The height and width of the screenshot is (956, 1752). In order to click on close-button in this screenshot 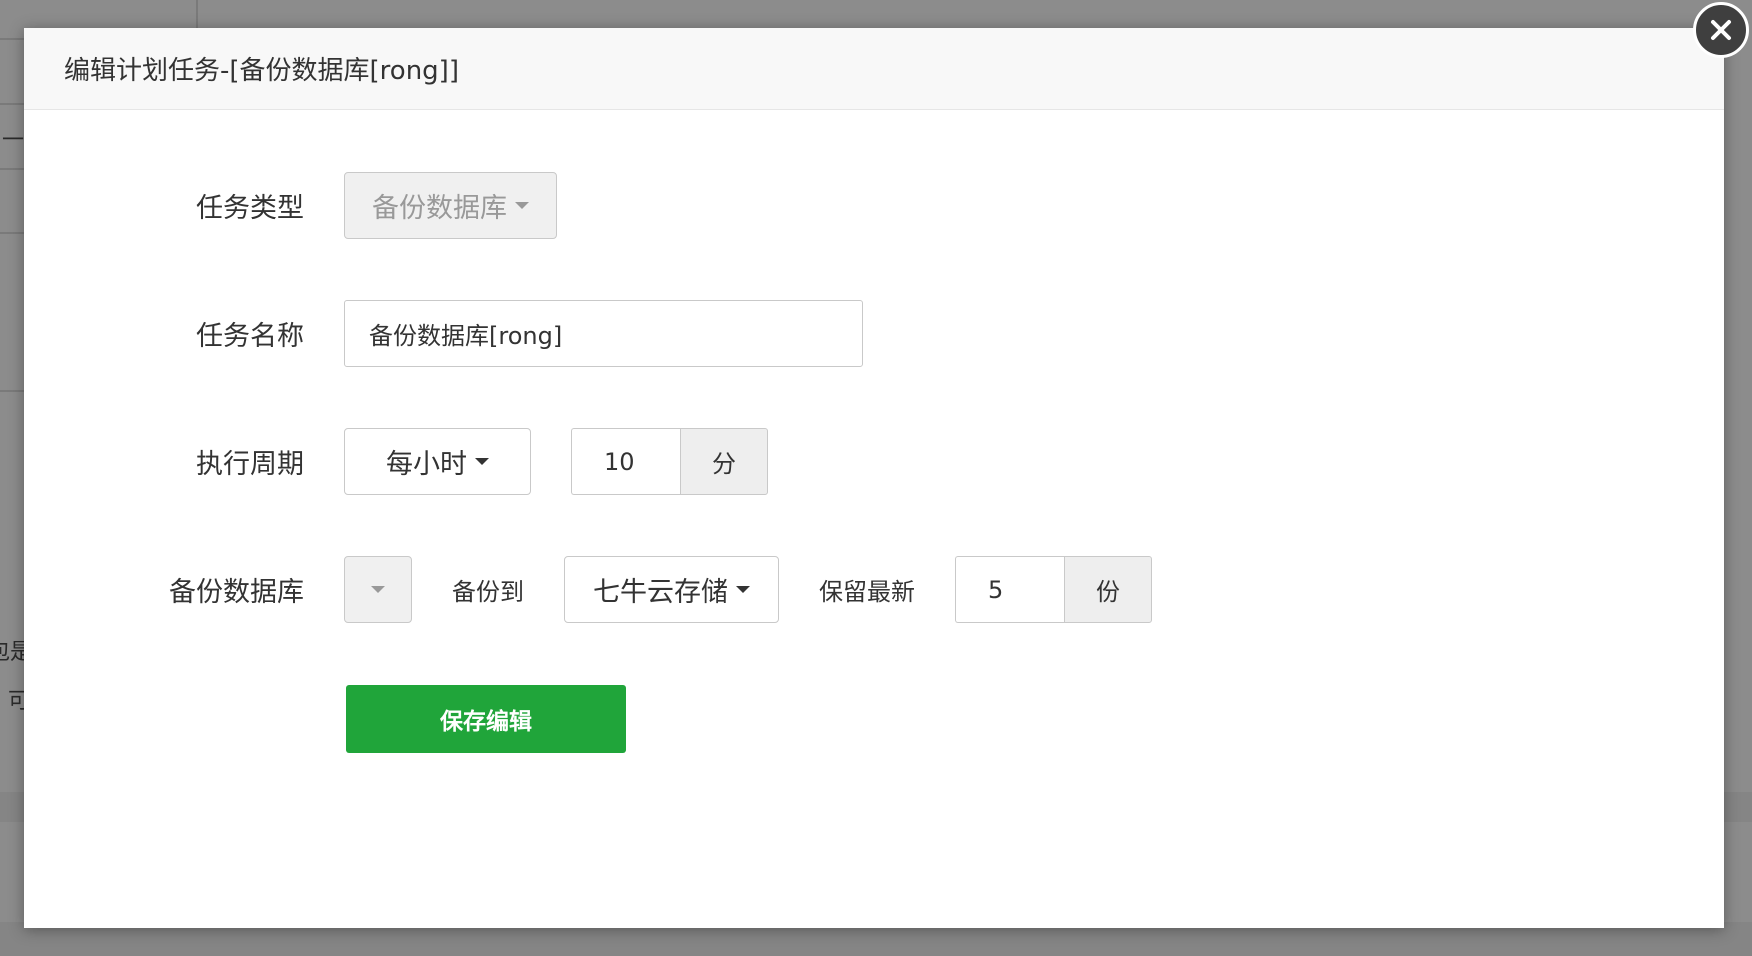, I will do `click(1721, 30)`.